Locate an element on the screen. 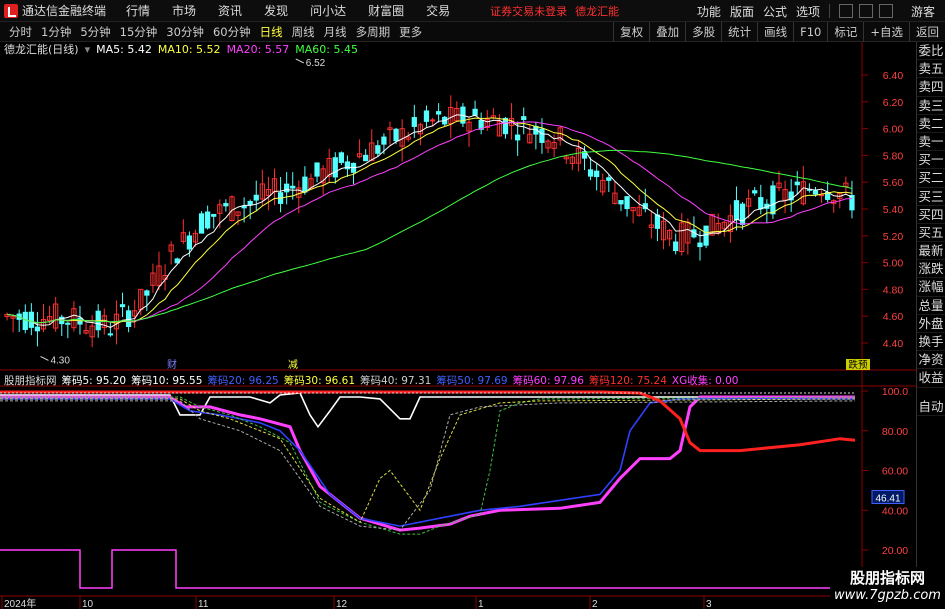  indicator-value: 筹码120: 75.24 is located at coordinates (627, 380).